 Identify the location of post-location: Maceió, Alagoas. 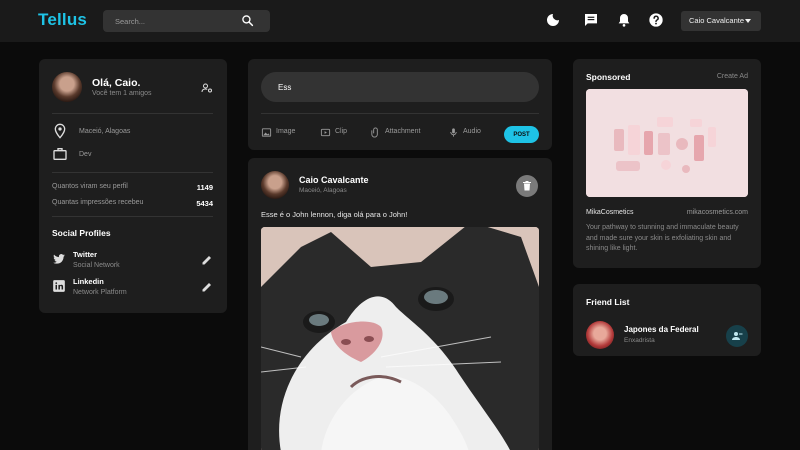
(323, 190).